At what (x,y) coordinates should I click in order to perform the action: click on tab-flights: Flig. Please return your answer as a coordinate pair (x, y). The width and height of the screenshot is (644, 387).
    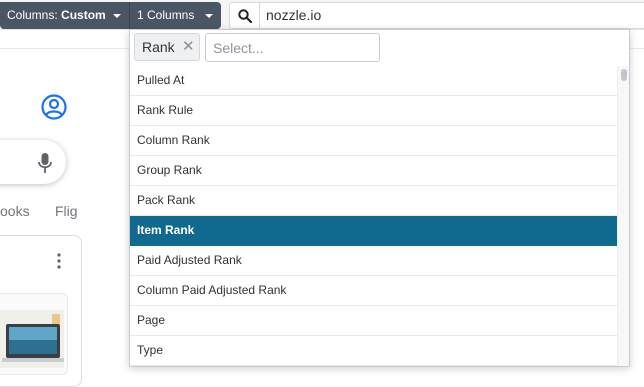
    Looking at the image, I should click on (66, 211).